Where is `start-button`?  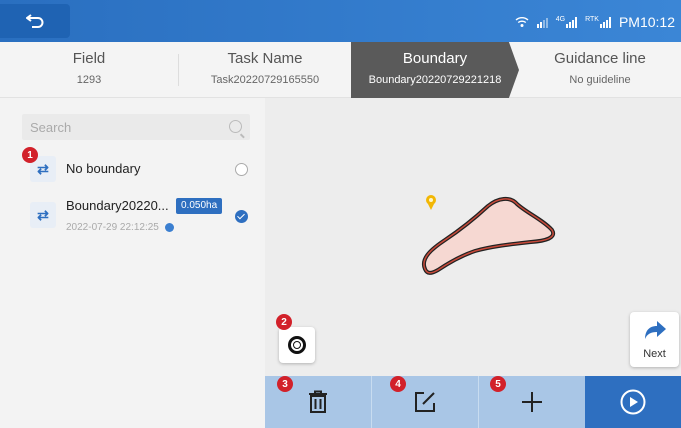
start-button is located at coordinates (633, 402).